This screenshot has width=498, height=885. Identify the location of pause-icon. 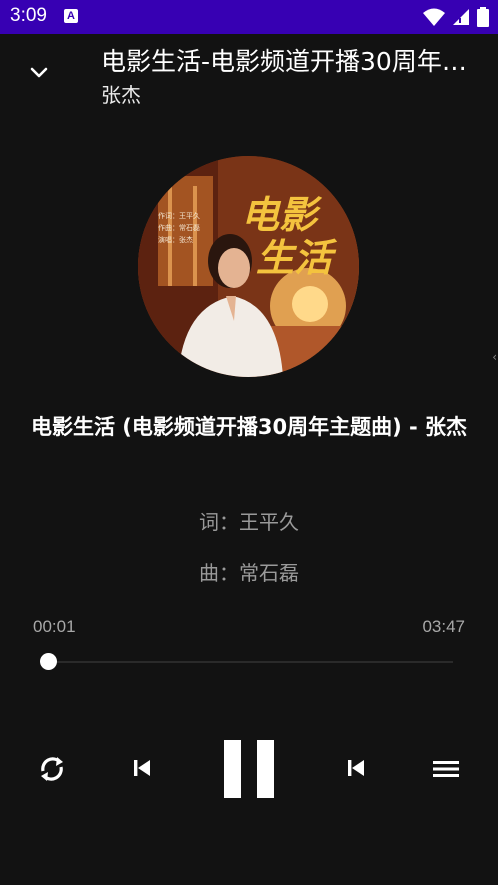
(249, 769).